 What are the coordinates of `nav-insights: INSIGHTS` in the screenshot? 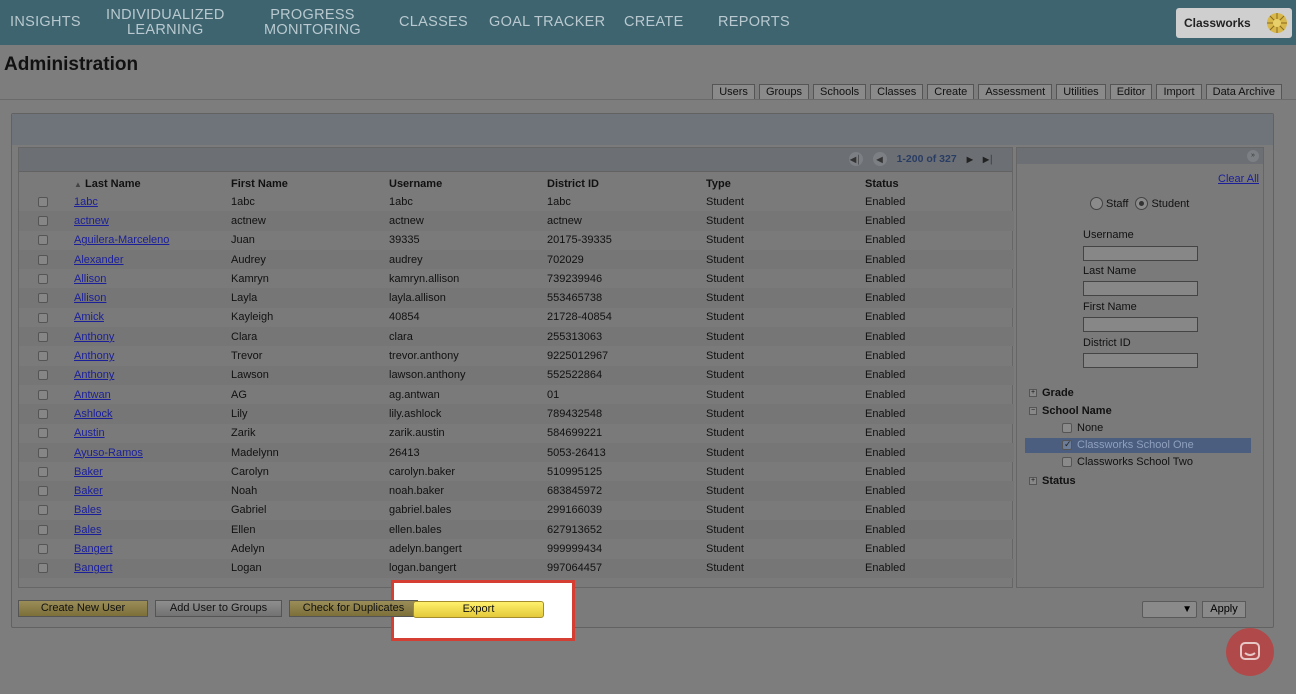 It's located at (45, 22).